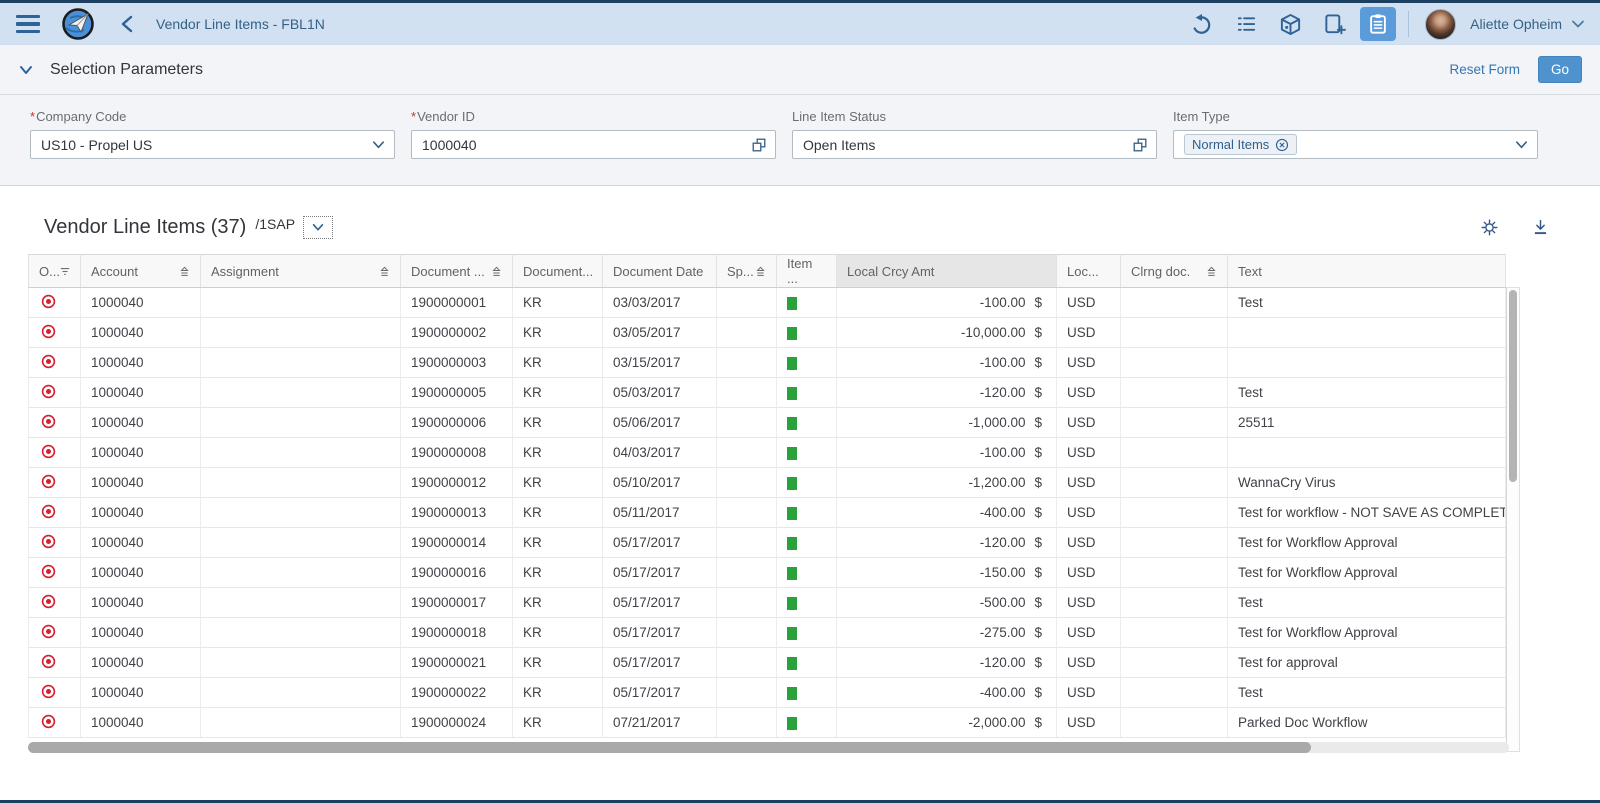  What do you see at coordinates (946, 271) in the screenshot?
I see `column-header-local_crcy_amt: Local Crcy Amt` at bounding box center [946, 271].